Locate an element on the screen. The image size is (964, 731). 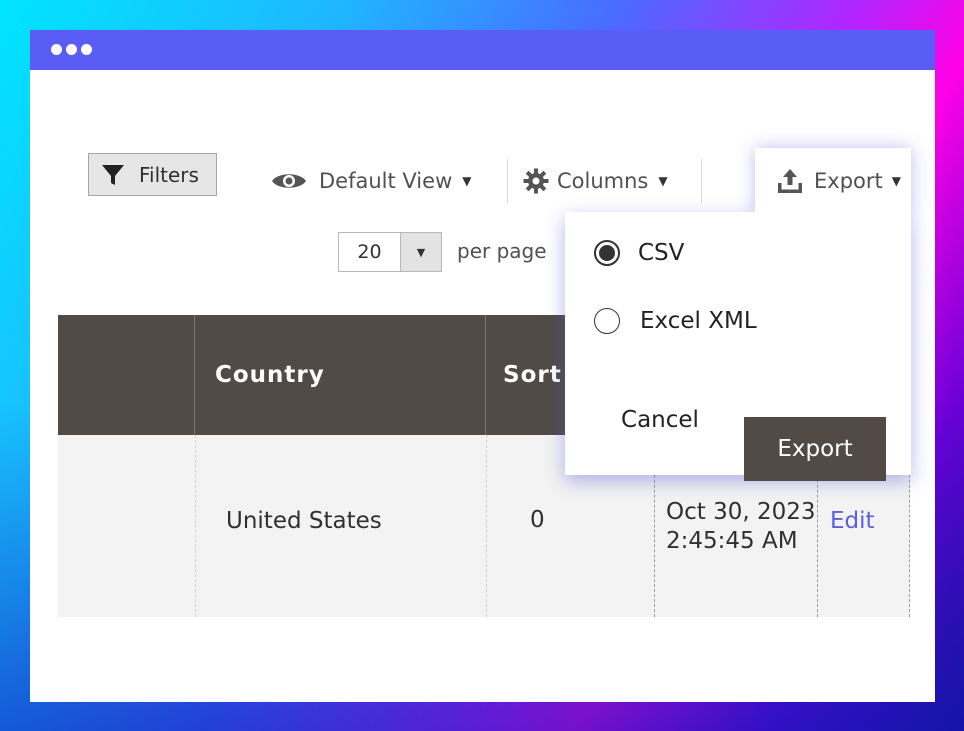
cancel-button: Cancel is located at coordinates (660, 420).